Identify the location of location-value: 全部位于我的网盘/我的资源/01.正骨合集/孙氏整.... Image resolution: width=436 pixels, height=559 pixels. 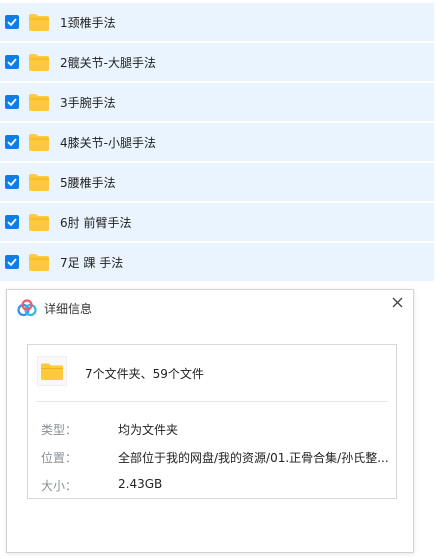
(253, 457).